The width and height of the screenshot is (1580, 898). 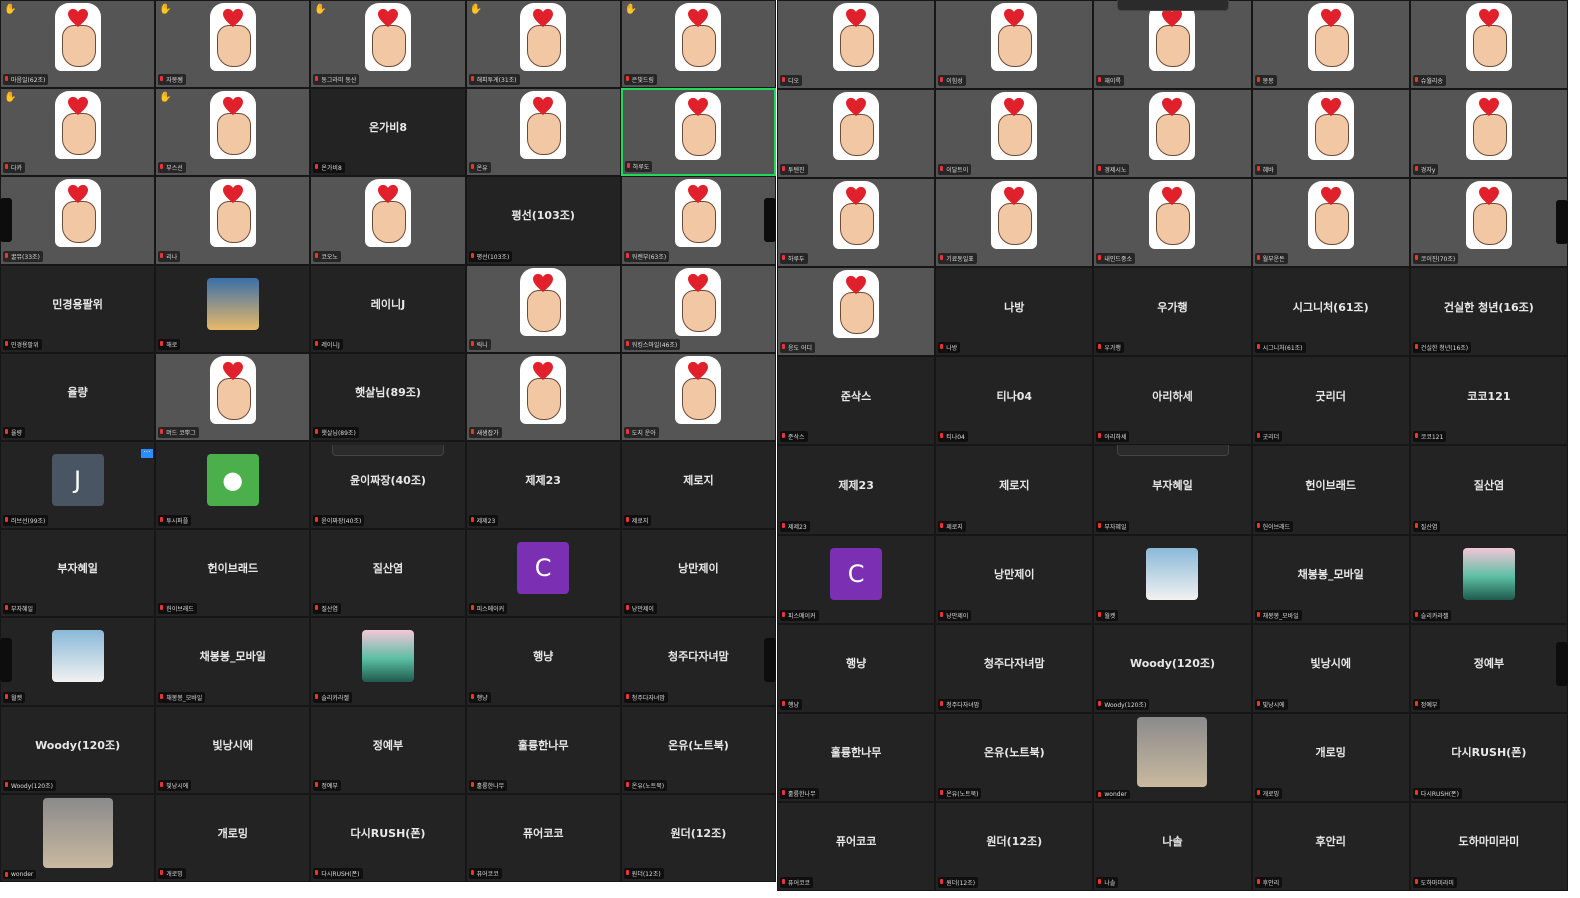 What do you see at coordinates (147, 453) in the screenshot?
I see `more-options-button: ···` at bounding box center [147, 453].